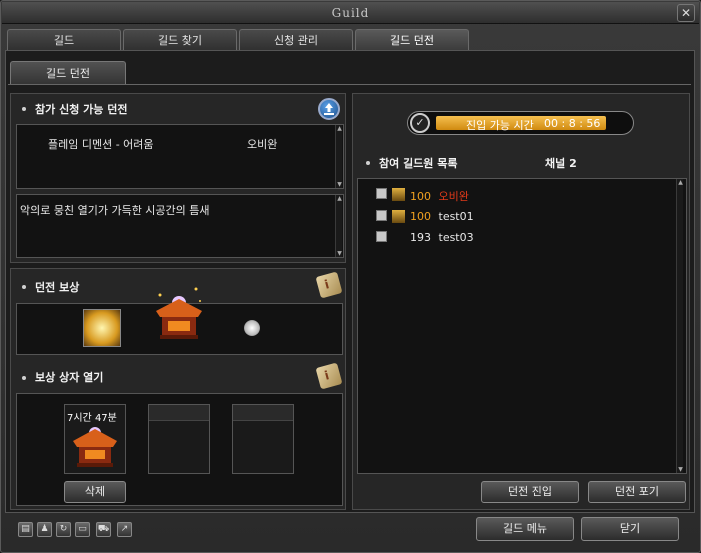 This screenshot has width=701, height=553. I want to click on tab-guild-dungeon: 길드 던전, so click(412, 40).